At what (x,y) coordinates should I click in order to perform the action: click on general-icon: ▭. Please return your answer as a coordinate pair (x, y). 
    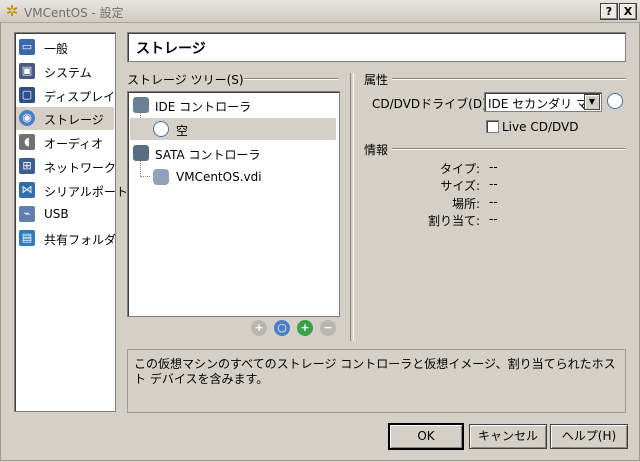
    Looking at the image, I should click on (27, 47).